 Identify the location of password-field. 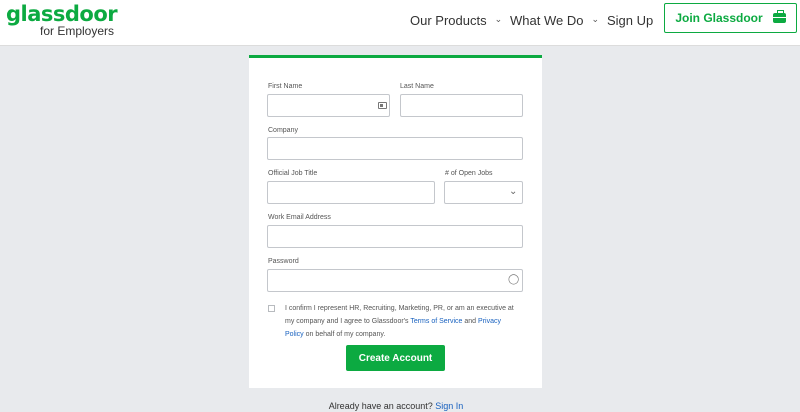
(395, 280).